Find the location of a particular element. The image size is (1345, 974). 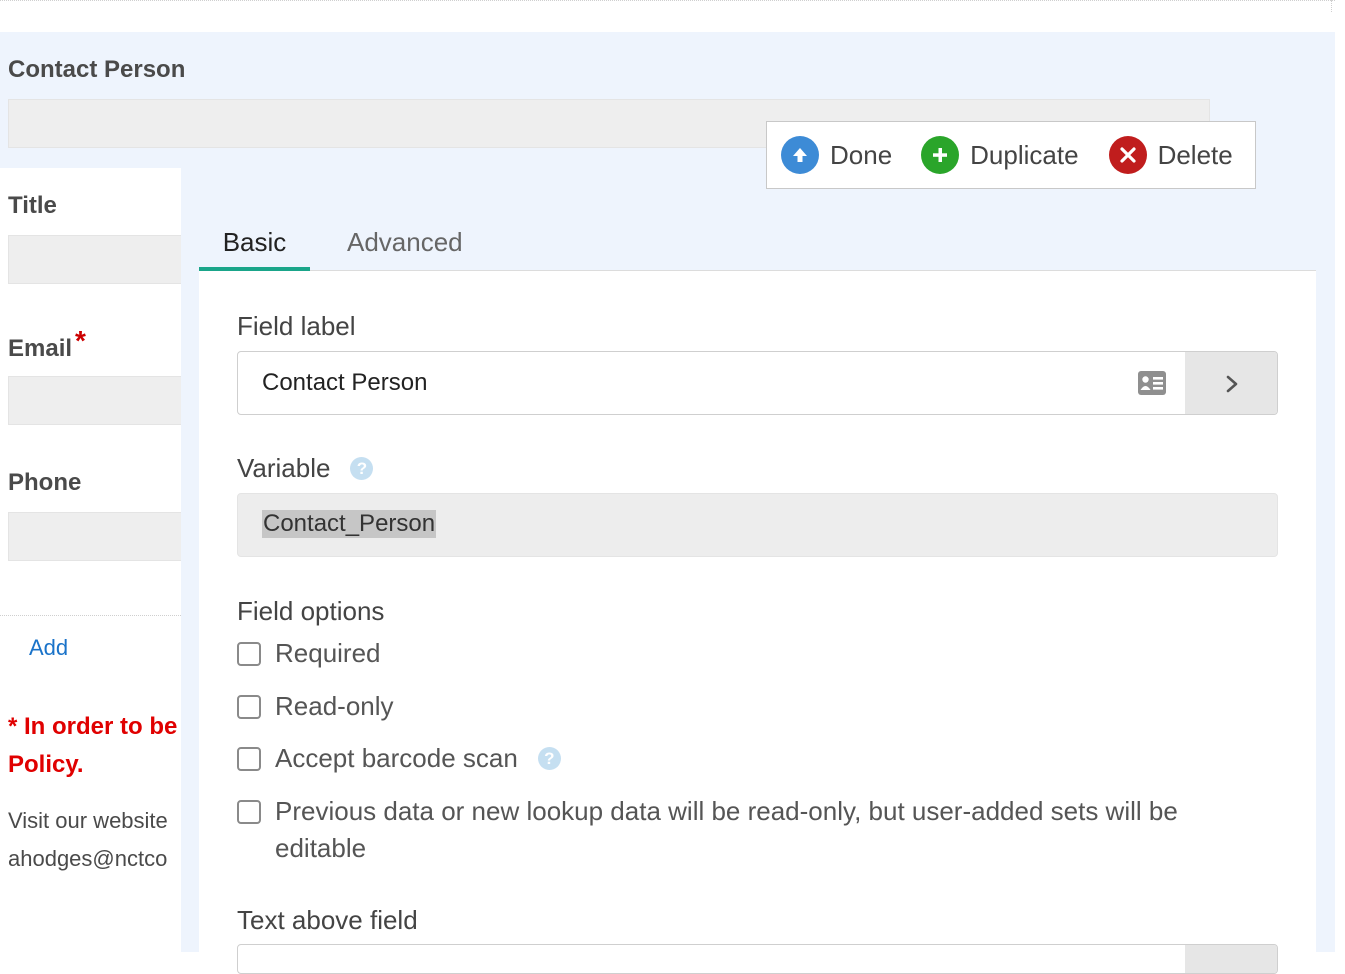

form-section-divider is located at coordinates (90, 615).